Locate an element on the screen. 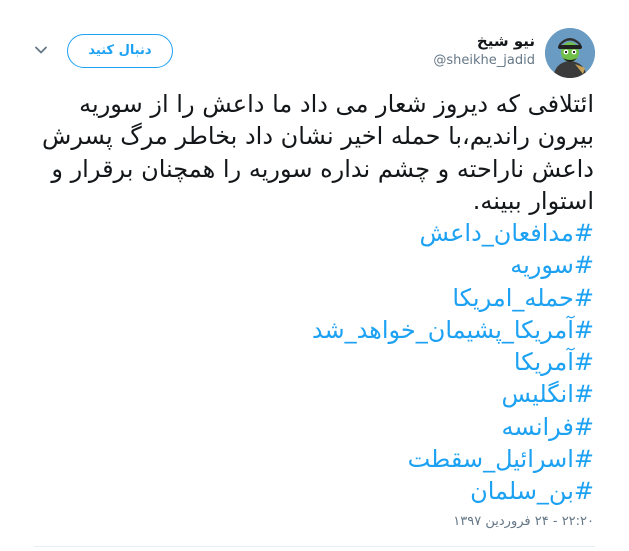 This screenshot has height=551, width=629. divider is located at coordinates (314, 546).